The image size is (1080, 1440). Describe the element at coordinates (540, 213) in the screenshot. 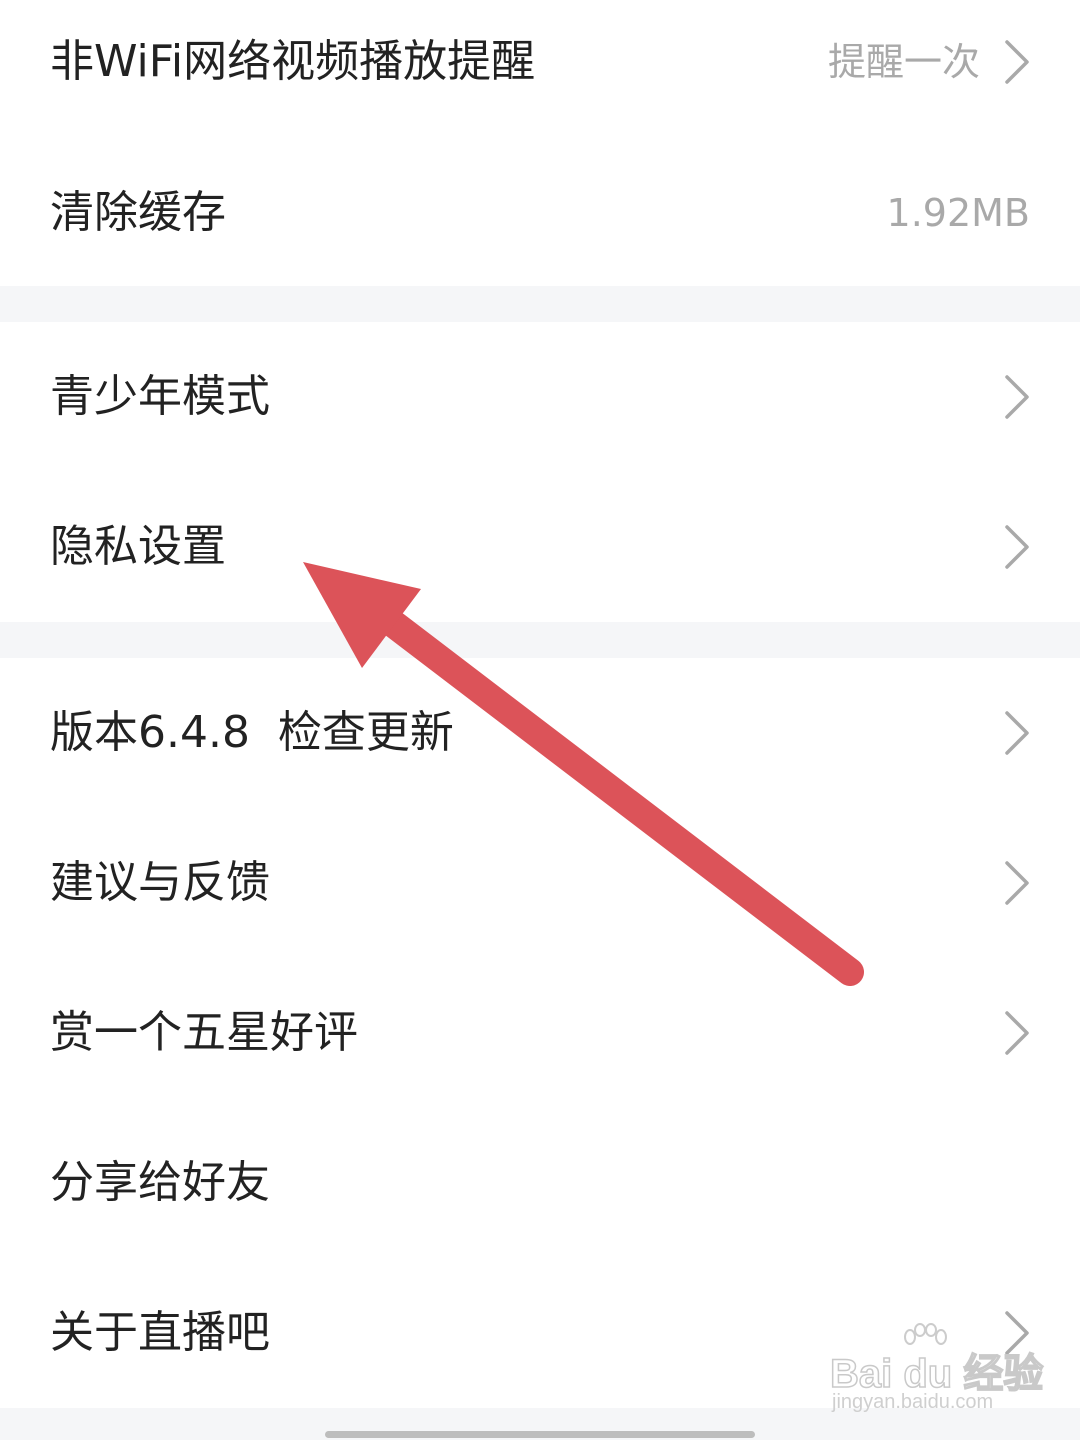

I see `setting-row-clear-cache: 清除缓存 1.92MB` at that location.